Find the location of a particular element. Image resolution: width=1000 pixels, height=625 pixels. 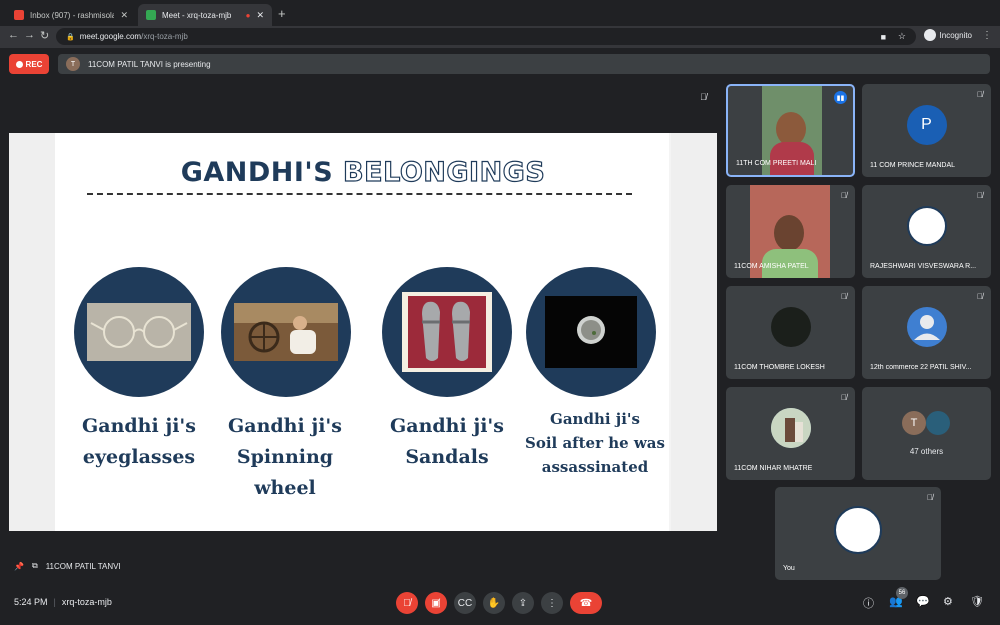

participant-name: 11COM THOMBRE LOKESH is located at coordinates (779, 367).